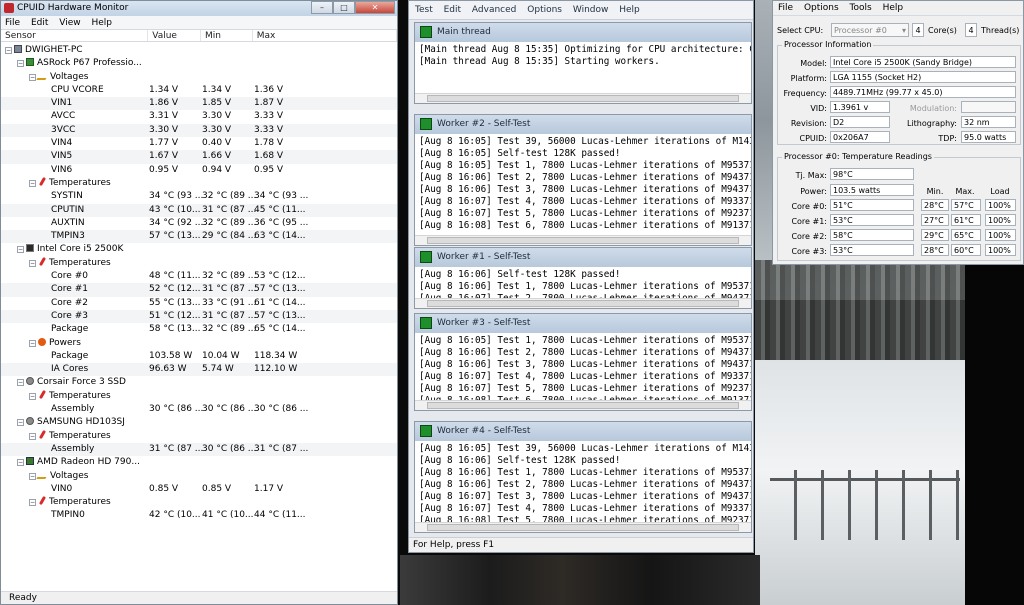  What do you see at coordinates (583, 32) in the screenshot?
I see `worker-window-titlebar: Main thread` at bounding box center [583, 32].